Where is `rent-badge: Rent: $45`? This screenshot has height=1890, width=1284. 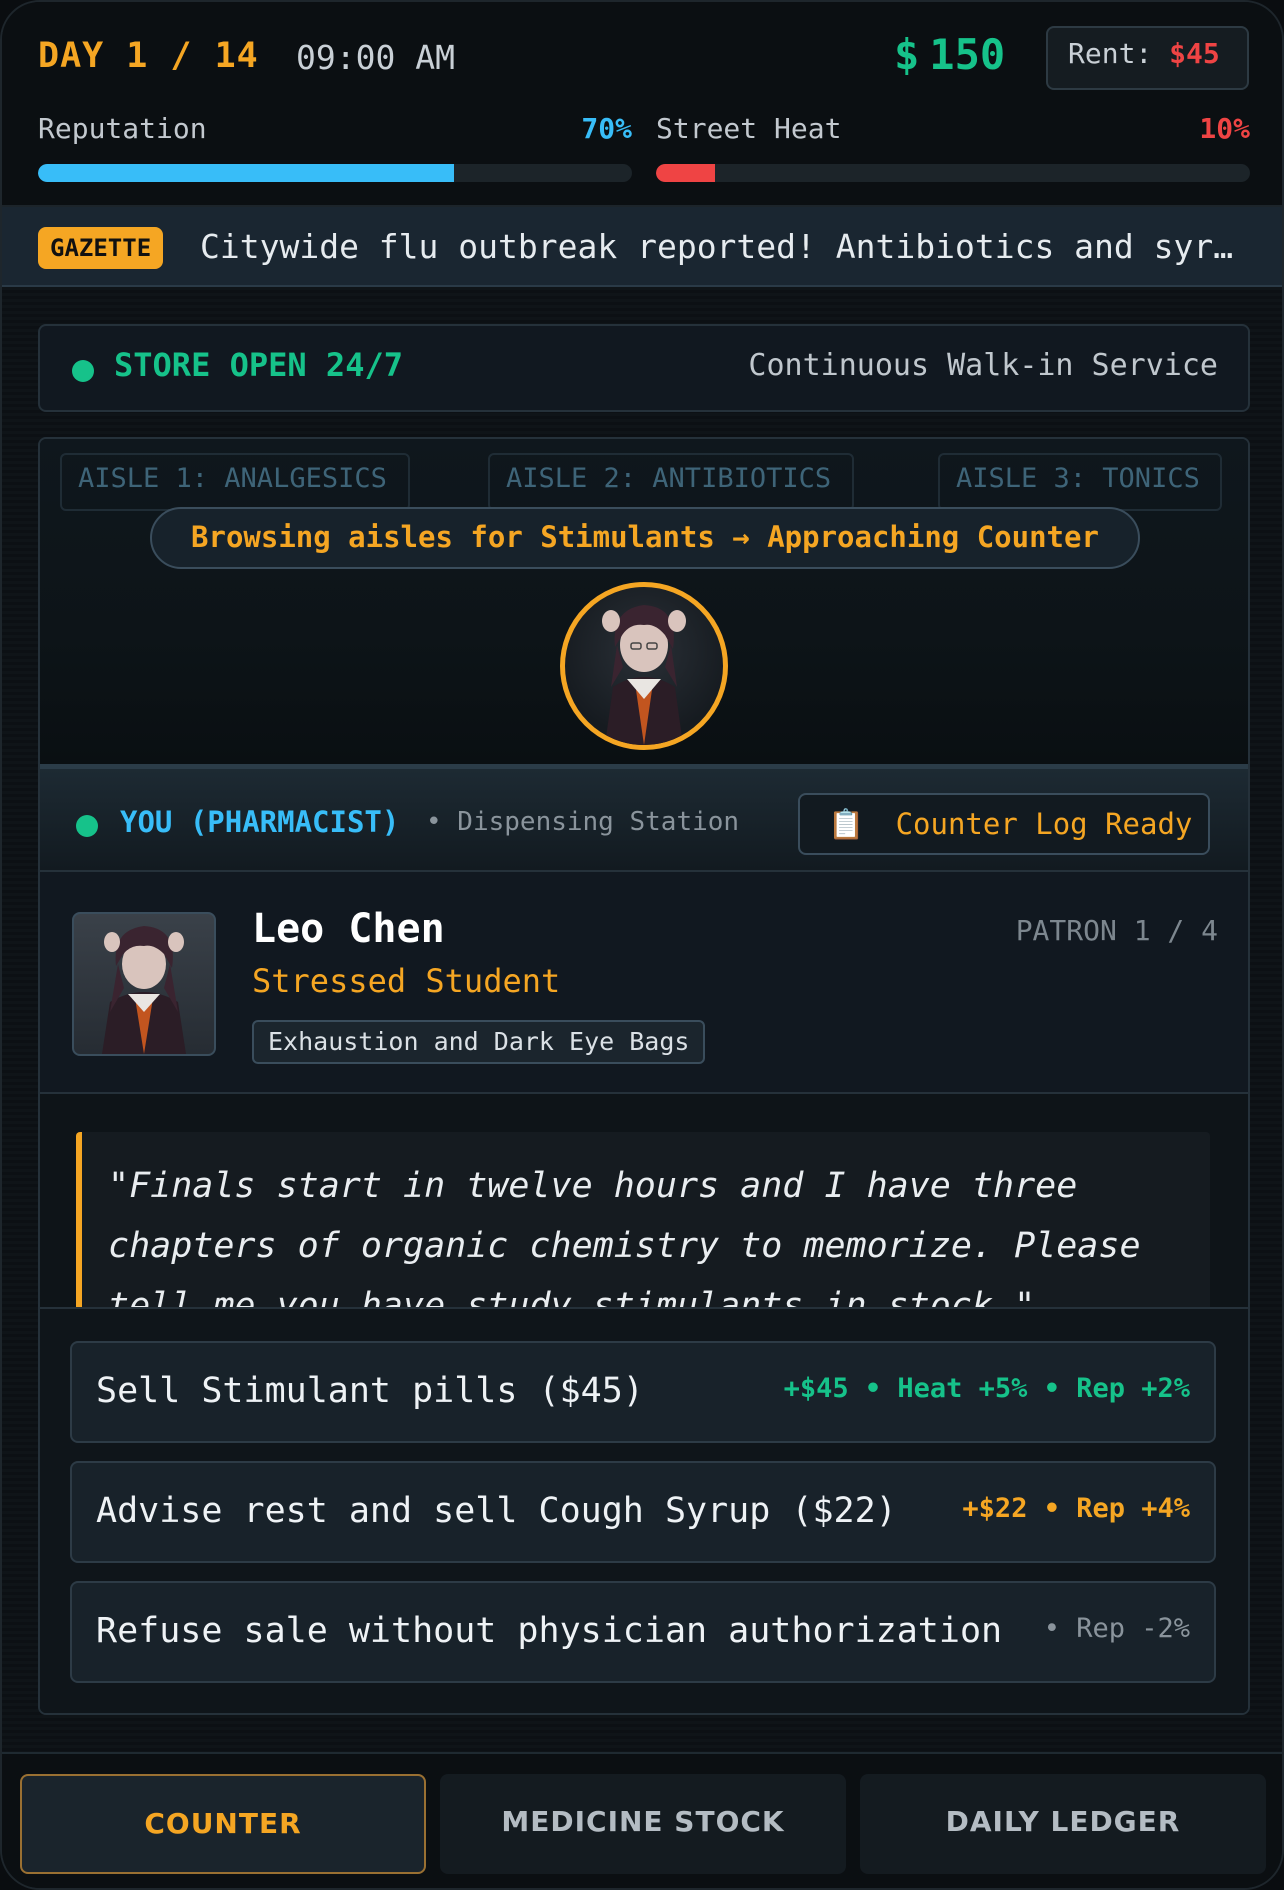
rent-badge: Rent: $45 is located at coordinates (1147, 58).